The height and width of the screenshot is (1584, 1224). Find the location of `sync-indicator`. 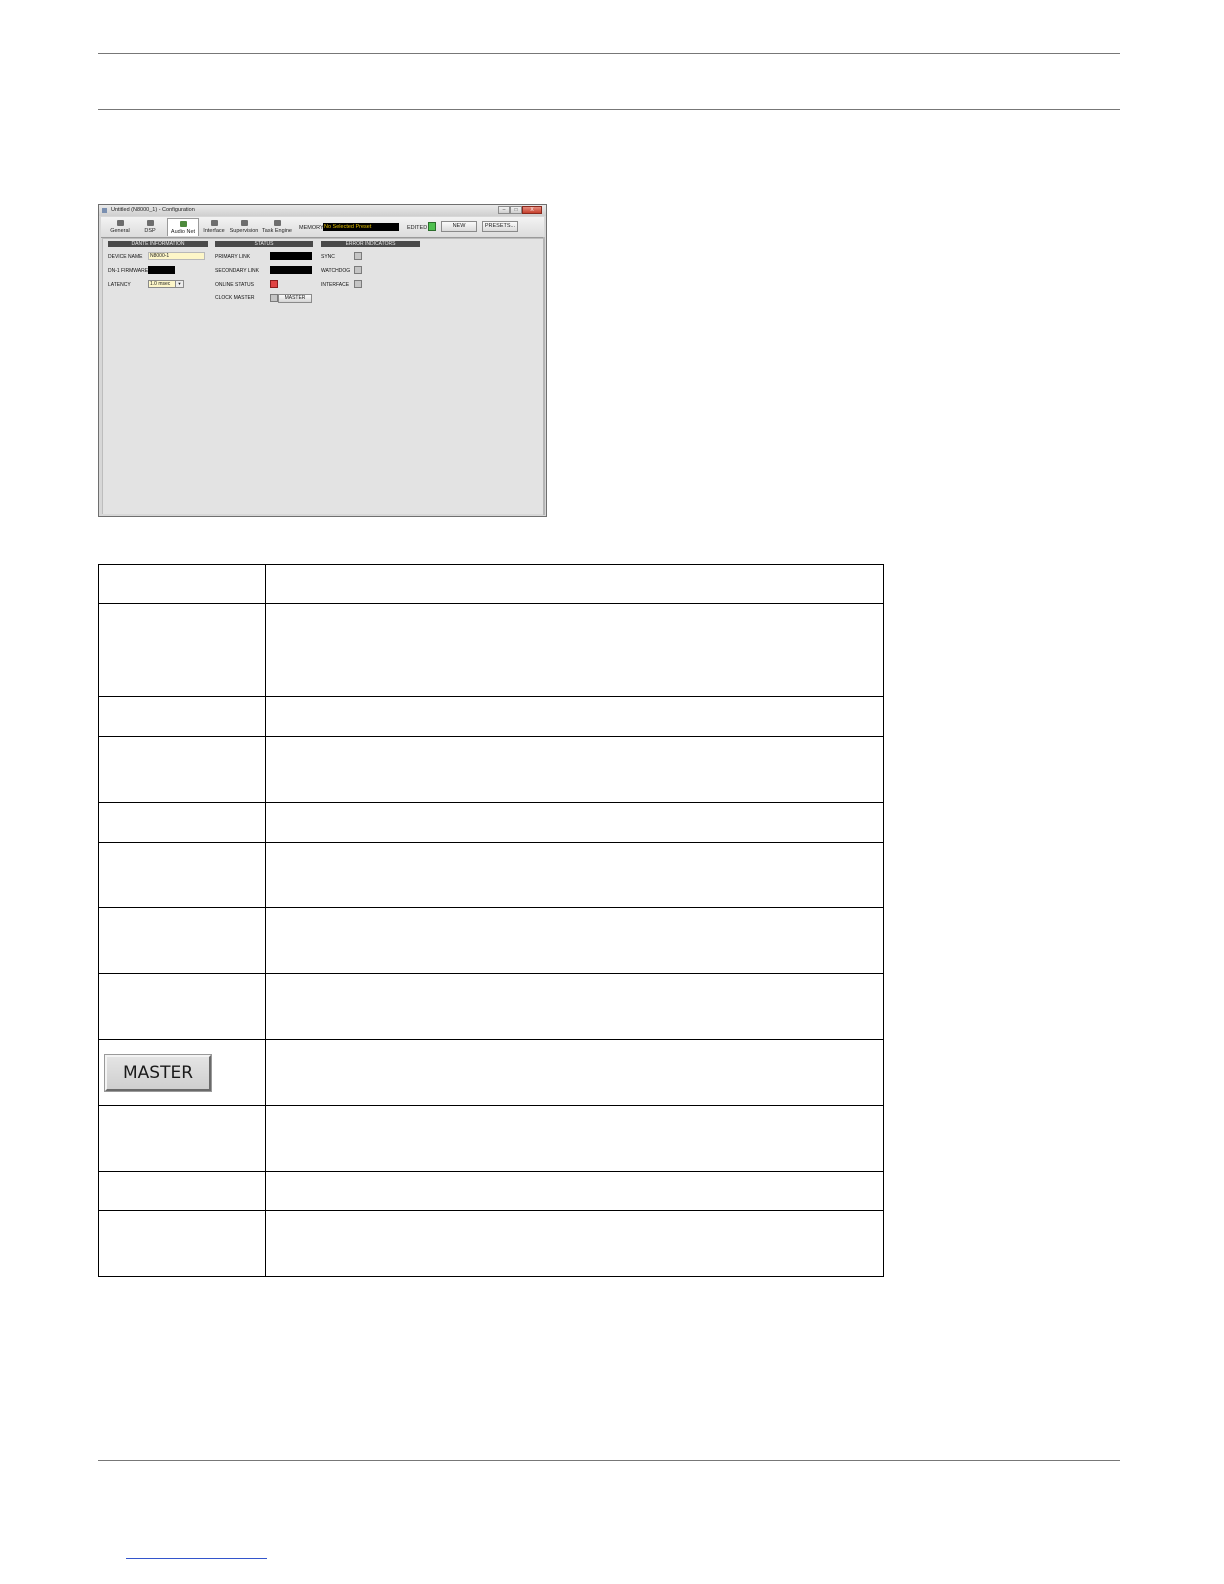

sync-indicator is located at coordinates (358, 256).